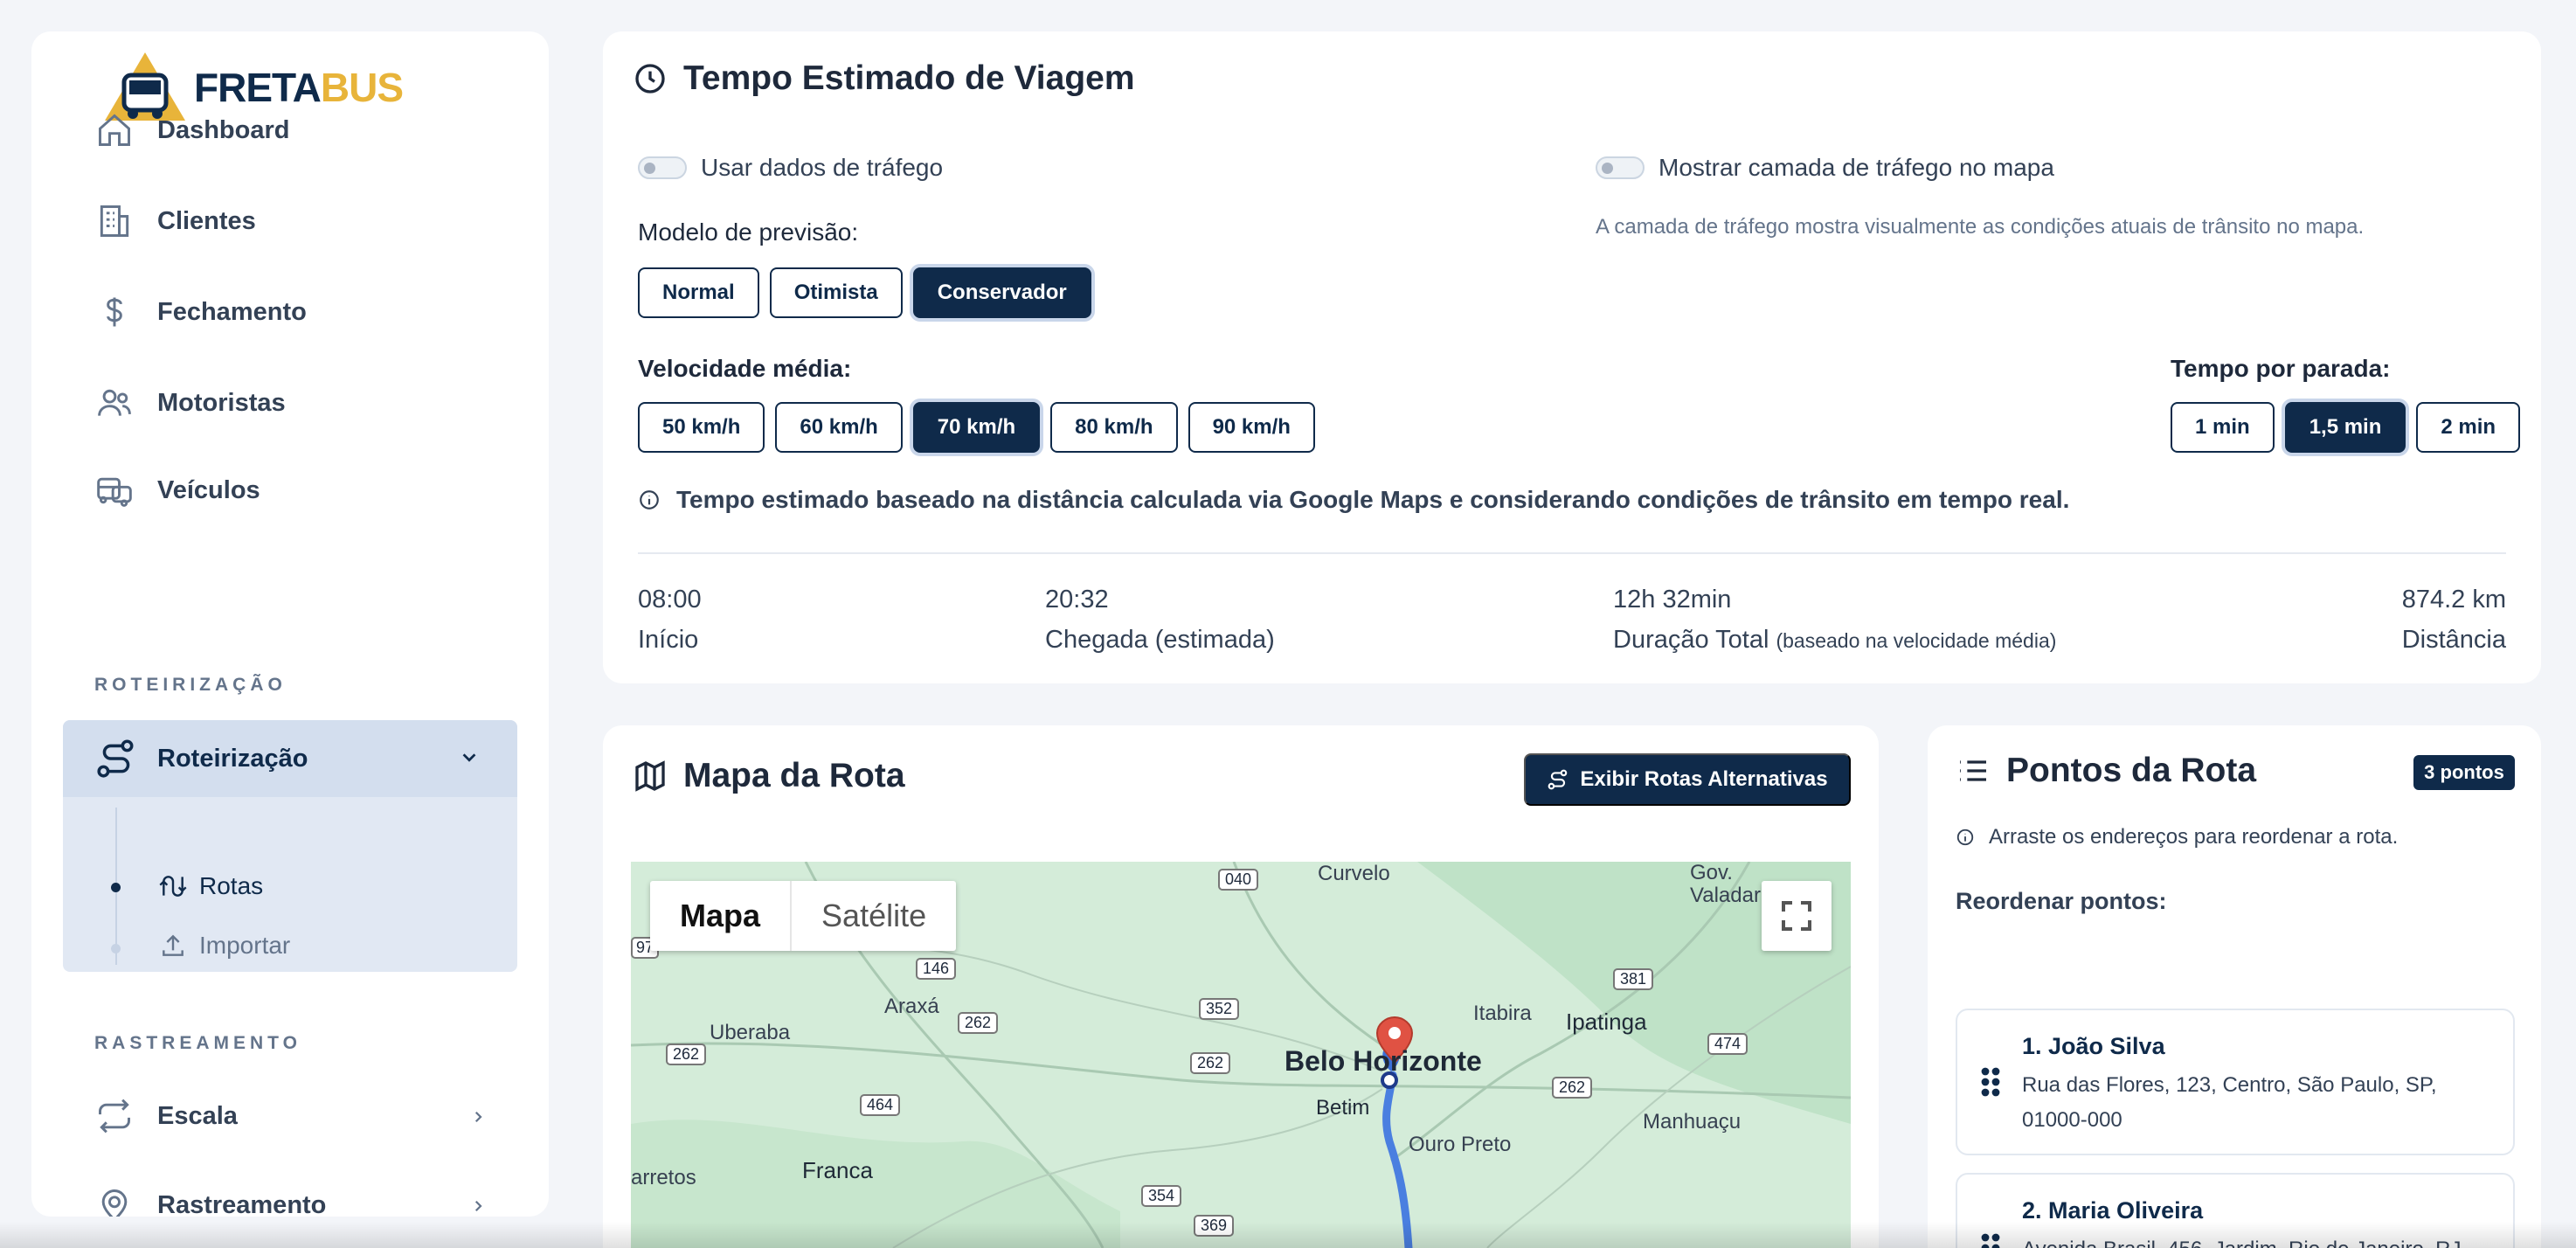 The image size is (2576, 1248). What do you see at coordinates (1727, 1044) in the screenshot?
I see `road-shield: 474` at bounding box center [1727, 1044].